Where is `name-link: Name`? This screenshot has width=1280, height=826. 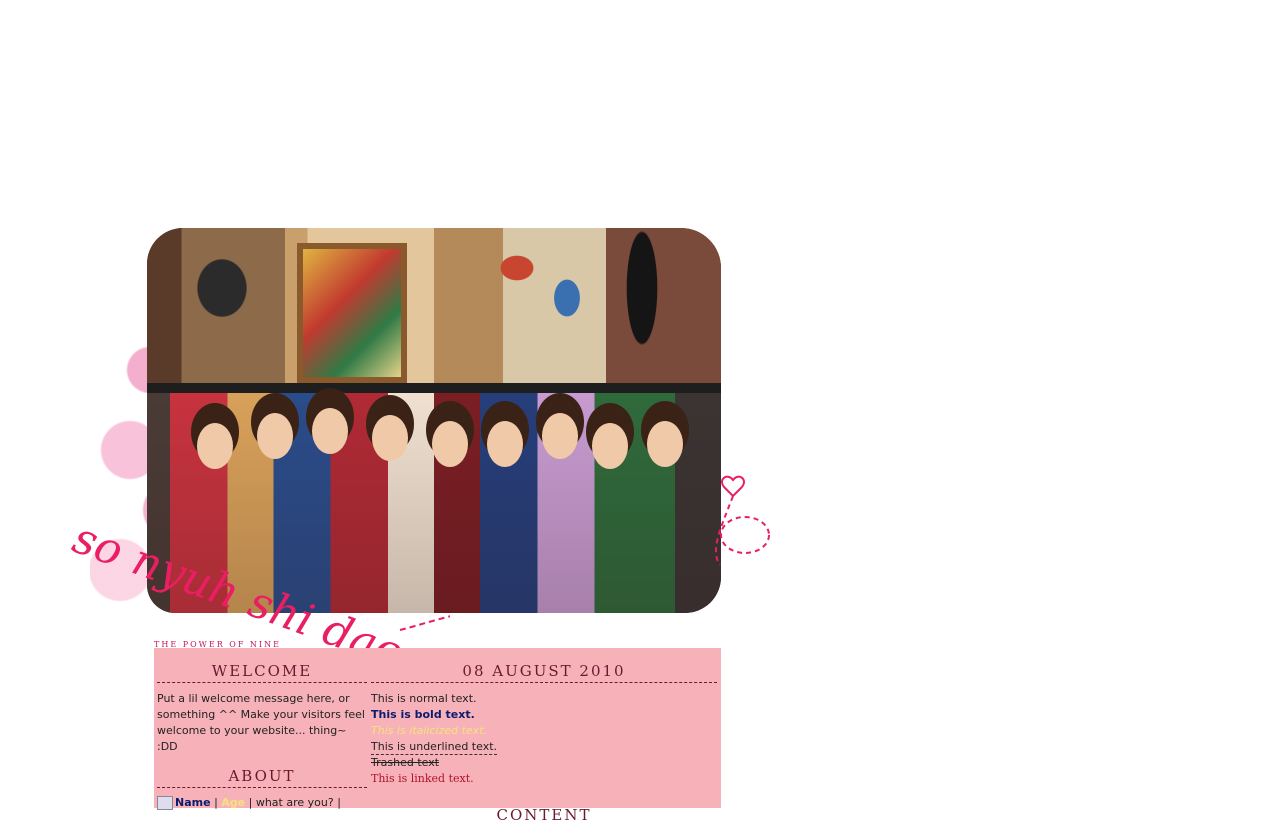 name-link: Name is located at coordinates (193, 802).